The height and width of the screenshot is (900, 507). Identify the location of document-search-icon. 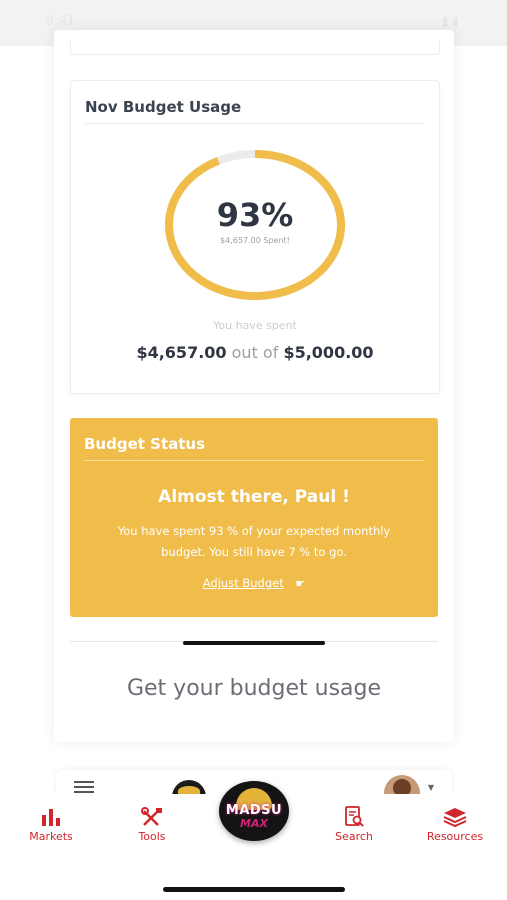
(354, 816).